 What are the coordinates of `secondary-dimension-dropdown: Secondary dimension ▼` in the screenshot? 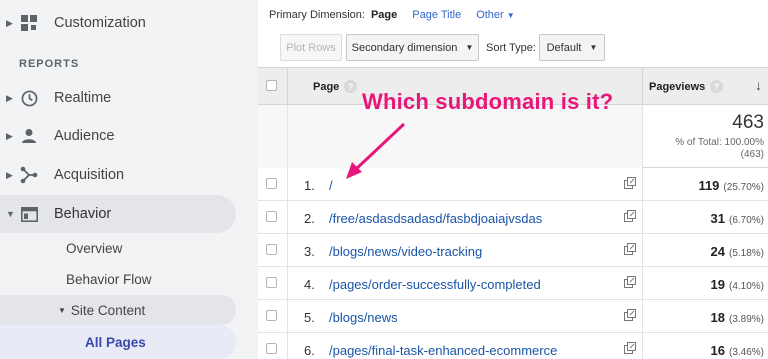 It's located at (412, 47).